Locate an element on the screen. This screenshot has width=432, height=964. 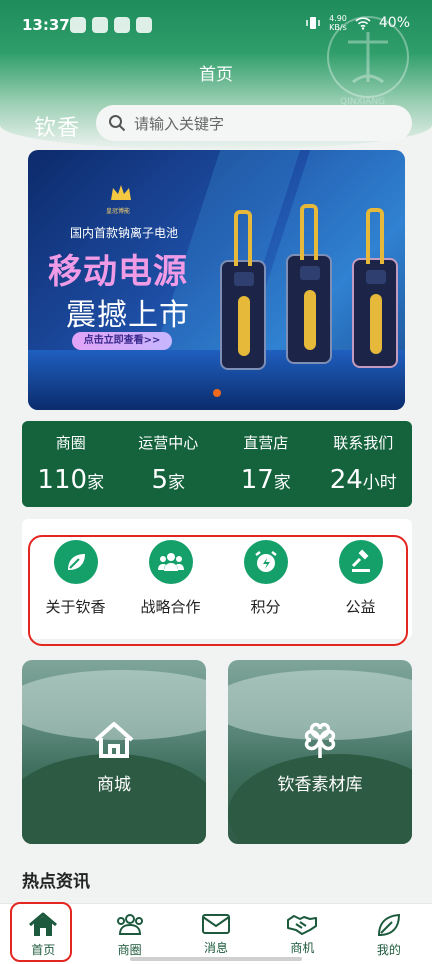
tile-label: 商城 is located at coordinates (114, 785).